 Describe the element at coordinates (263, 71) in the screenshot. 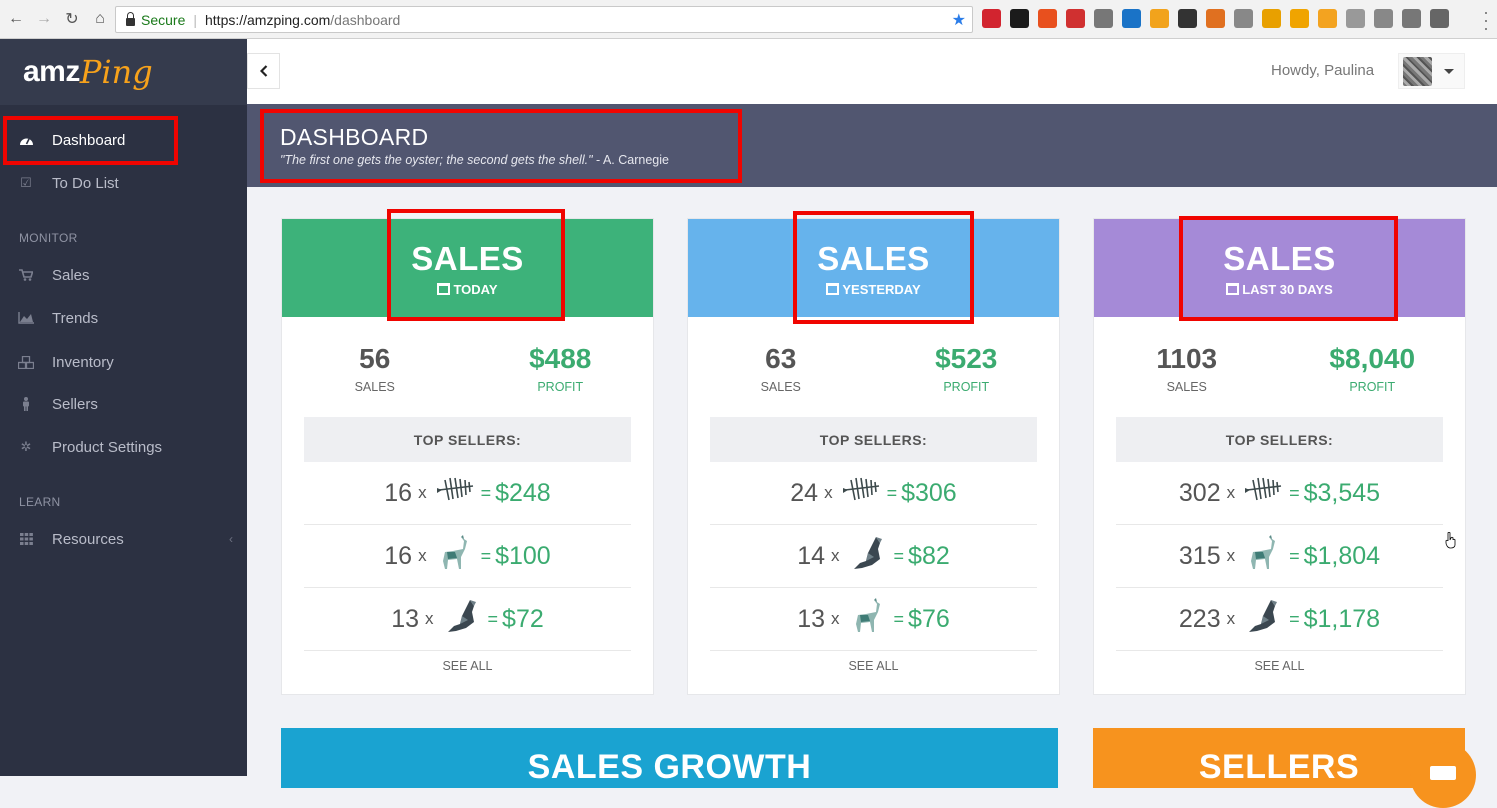

I see `collapse-sidebar-button` at that location.